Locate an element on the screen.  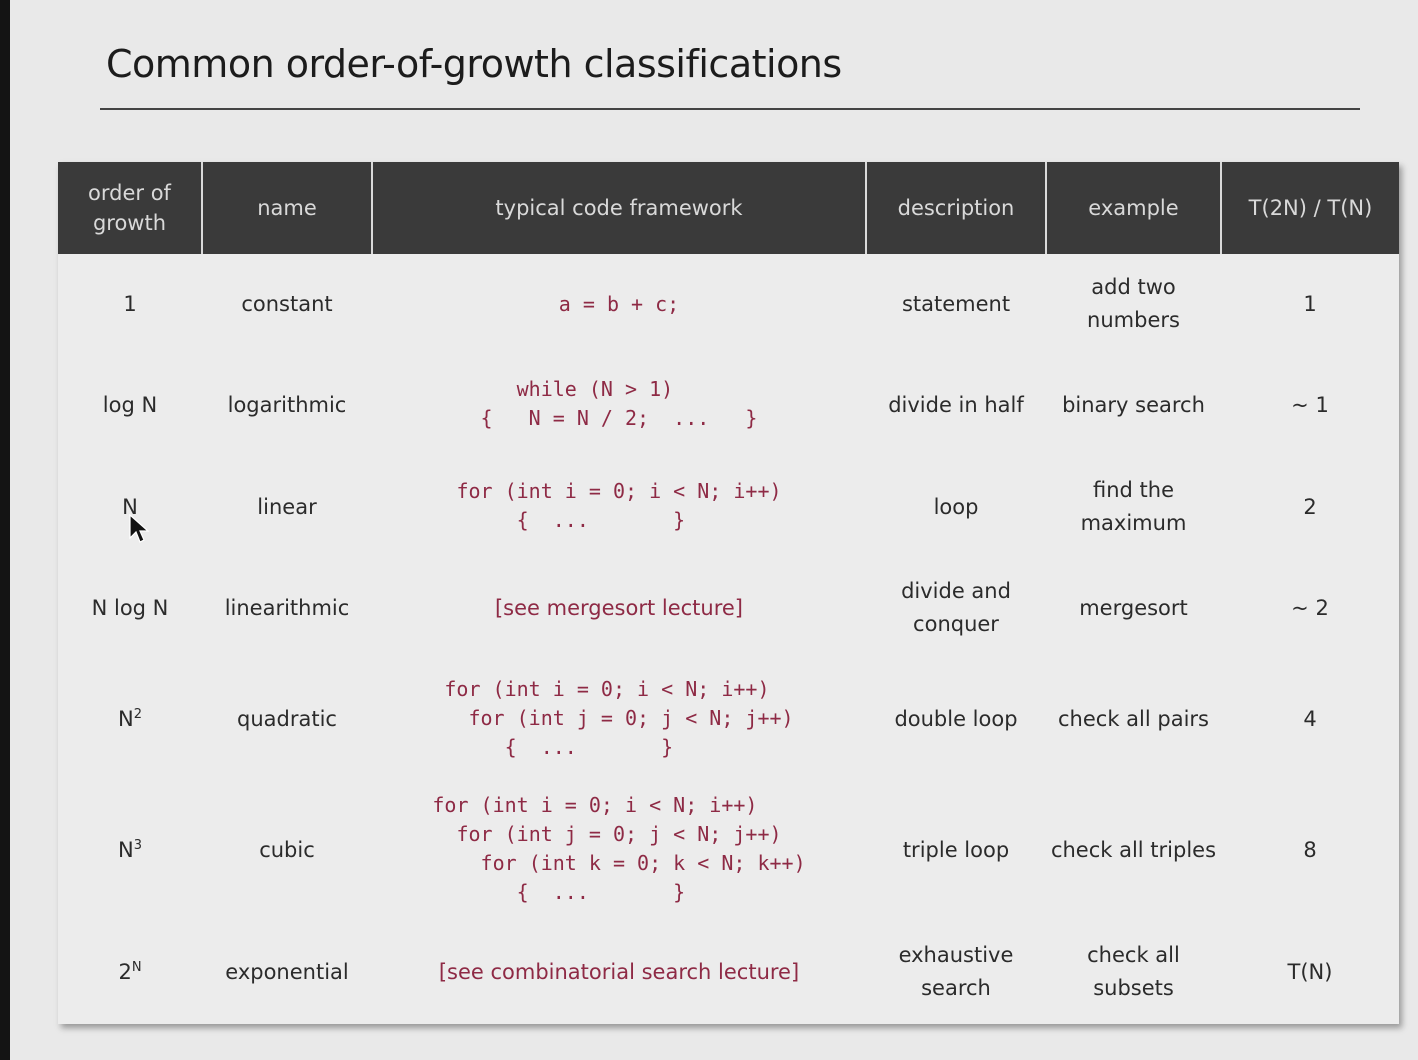
cell-example: mergesort is located at coordinates (1133, 607).